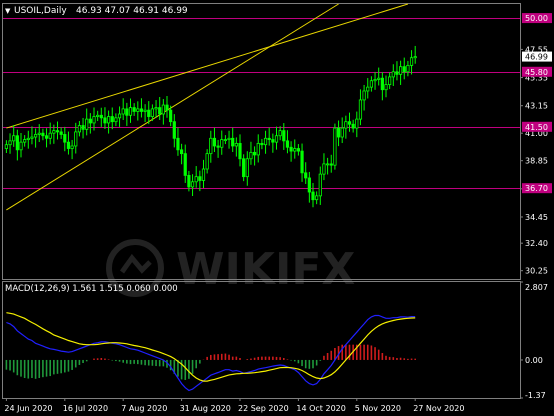 The height and width of the screenshot is (416, 554). I want to click on price-tick-label: 43.15, so click(536, 106).